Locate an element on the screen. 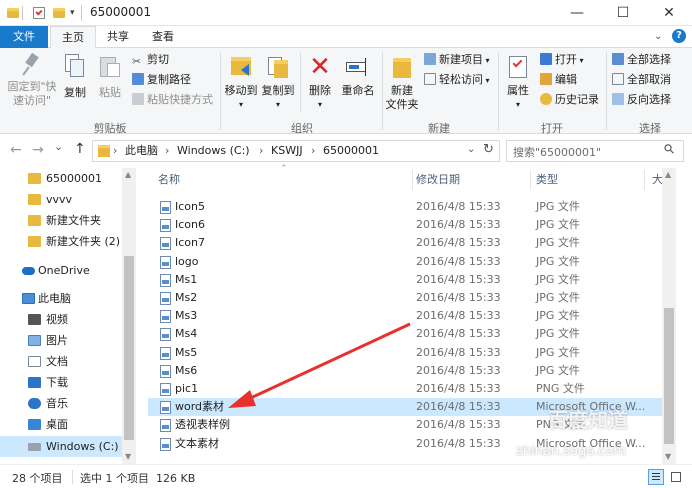 The height and width of the screenshot is (488, 692). copy-to-button: 复制到 ▾ is located at coordinates (278, 83).